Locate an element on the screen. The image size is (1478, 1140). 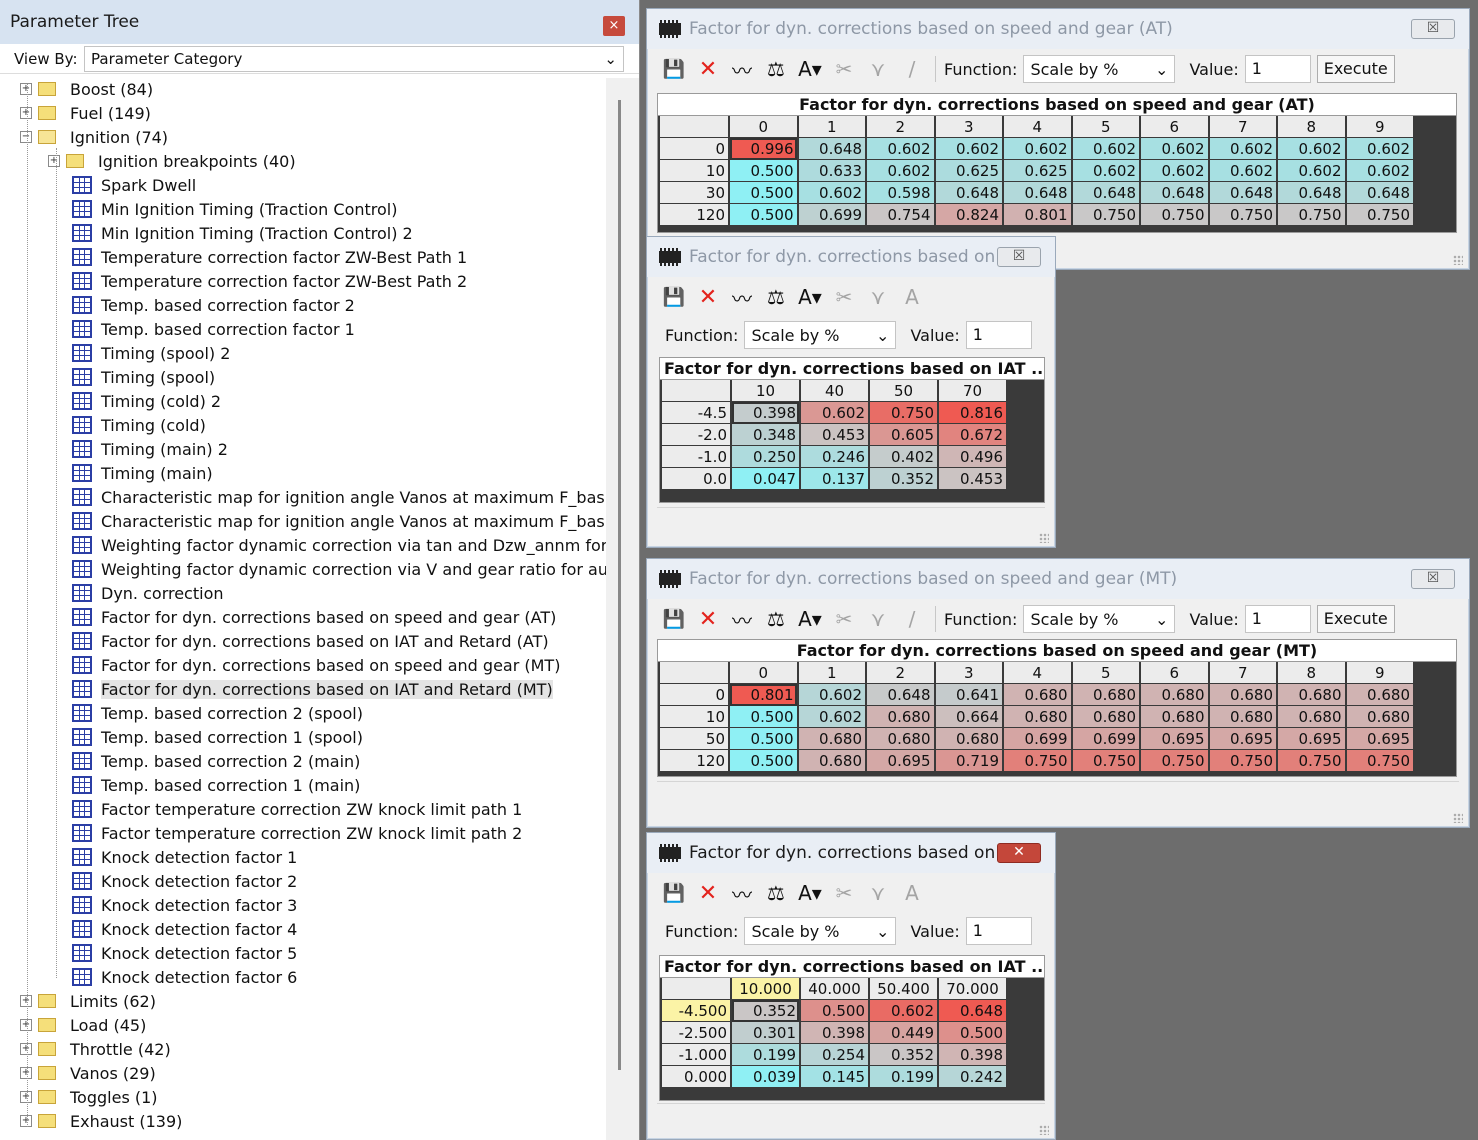
view-by-select: Parameter Category ⌄ is located at coordinates (354, 58).